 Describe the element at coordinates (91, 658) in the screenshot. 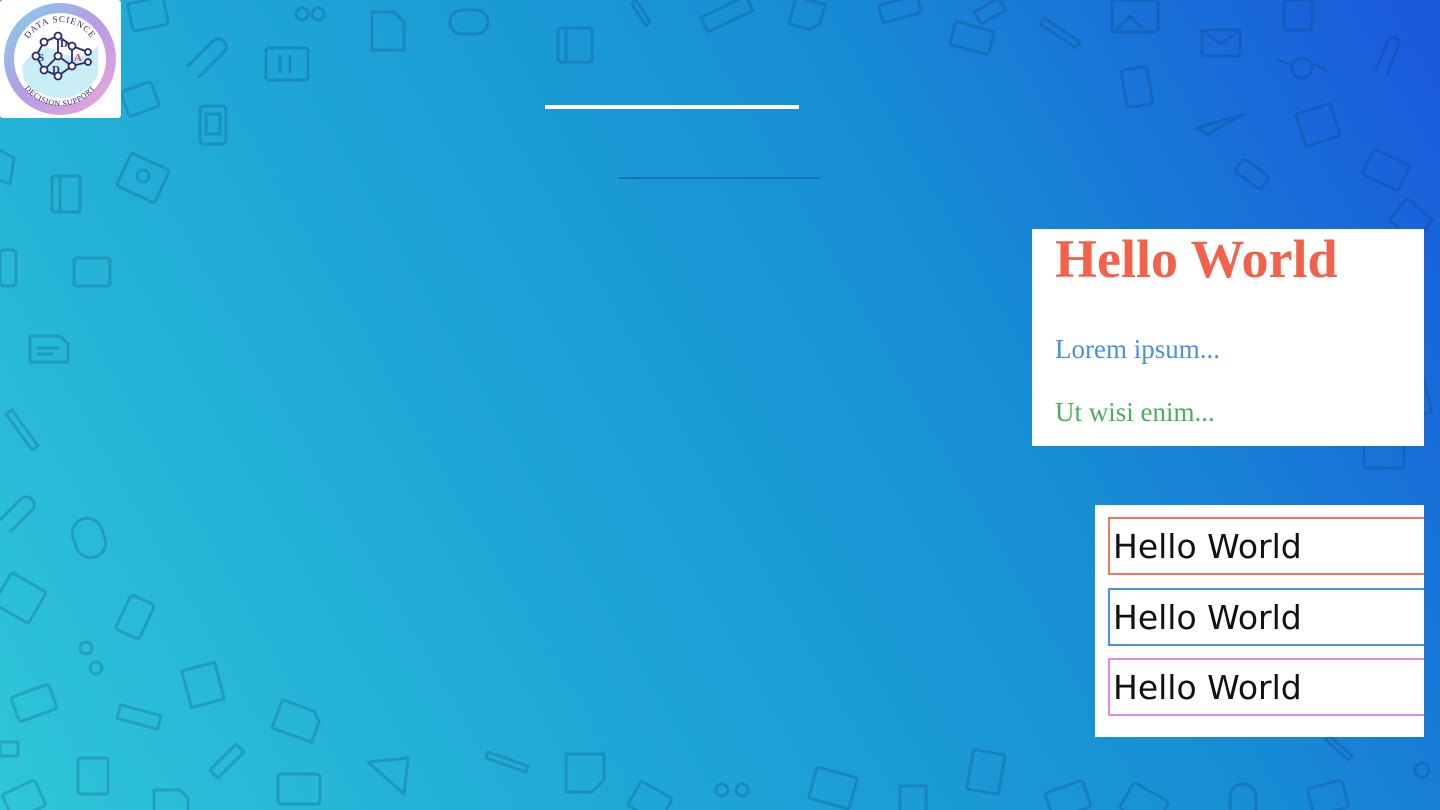

I see `glasses-icon` at that location.